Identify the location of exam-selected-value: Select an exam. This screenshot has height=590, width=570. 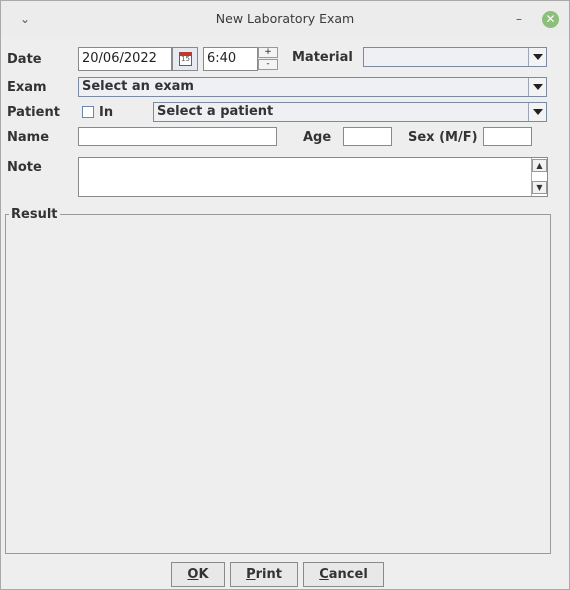
(138, 86).